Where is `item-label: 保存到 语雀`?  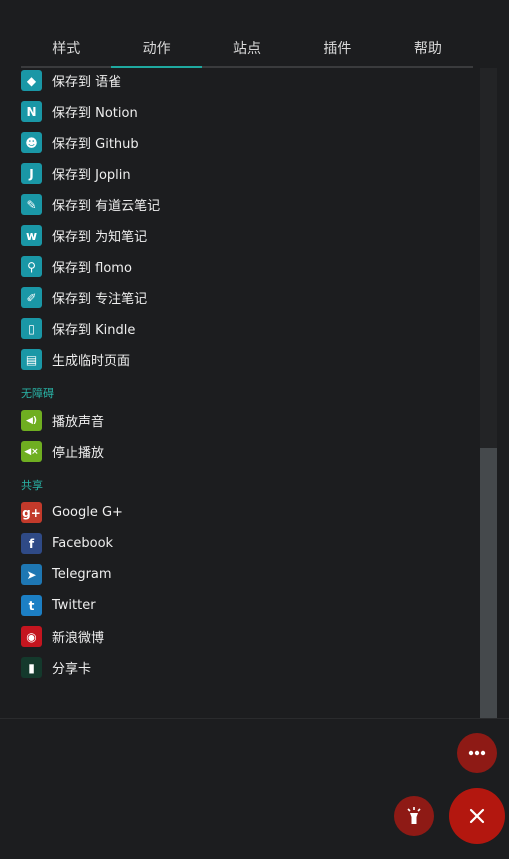 item-label: 保存到 语雀 is located at coordinates (87, 82).